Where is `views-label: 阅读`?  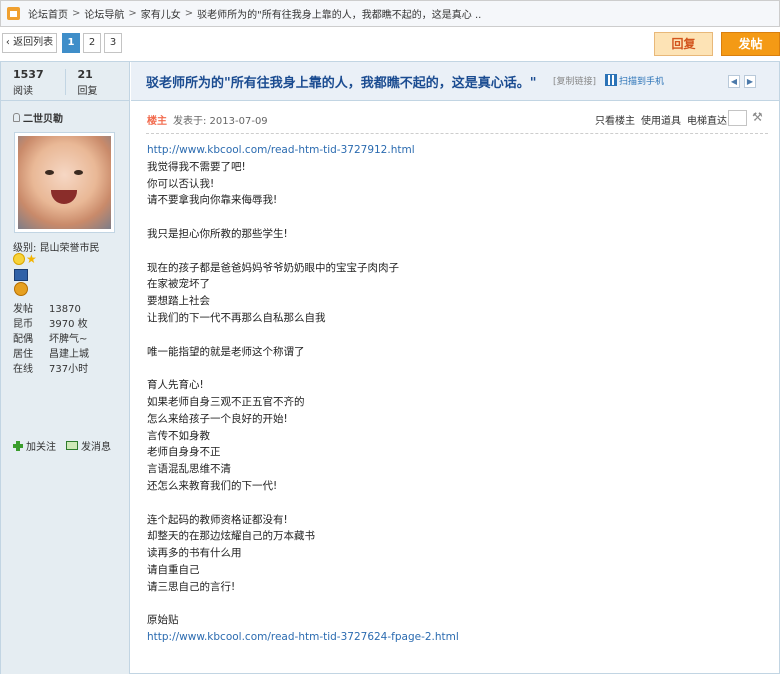 views-label: 阅读 is located at coordinates (23, 91).